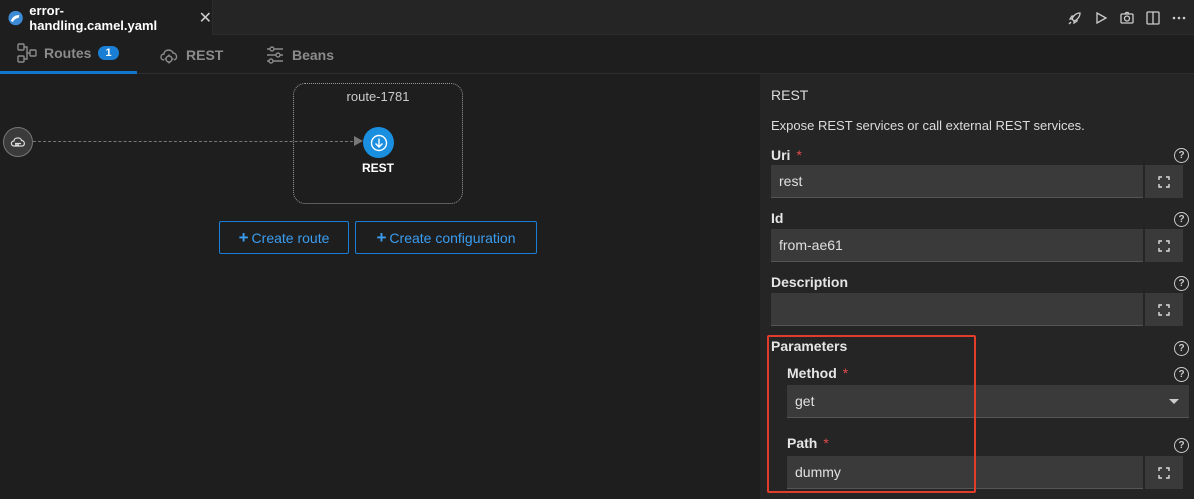  Describe the element at coordinates (957, 181) in the screenshot. I see `uri-input: rest` at that location.